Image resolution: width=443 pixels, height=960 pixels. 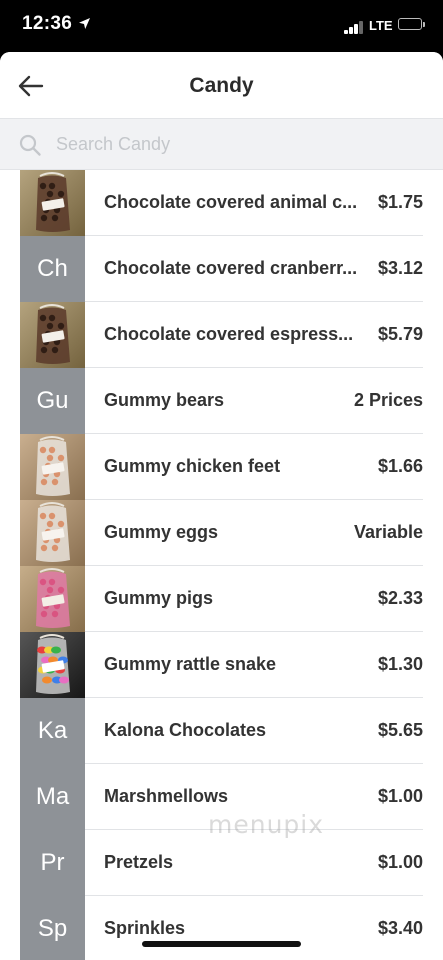 I want to click on item-initials-thumb: Ch, so click(x=52, y=269).